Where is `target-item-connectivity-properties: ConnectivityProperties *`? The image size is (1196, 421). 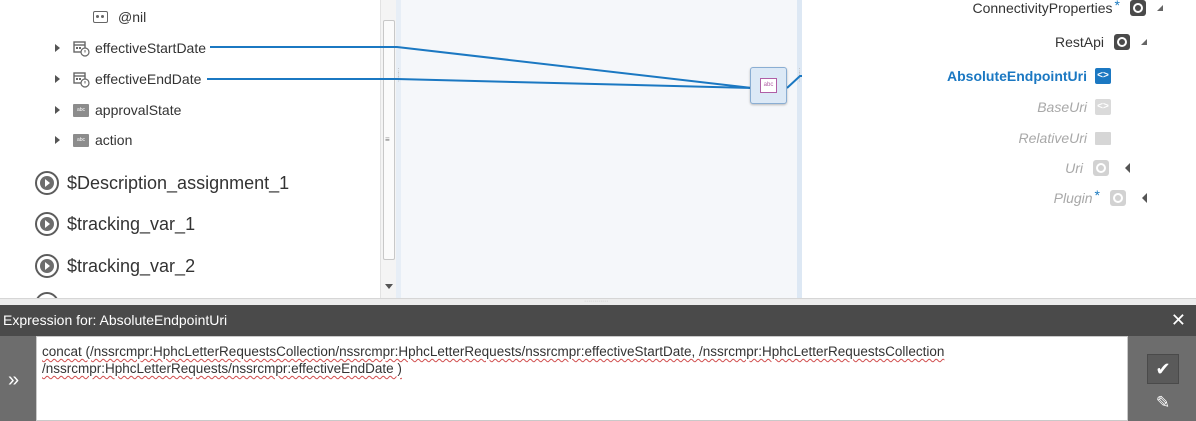
target-item-connectivity-properties: ConnectivityProperties * is located at coordinates (1067, 8).